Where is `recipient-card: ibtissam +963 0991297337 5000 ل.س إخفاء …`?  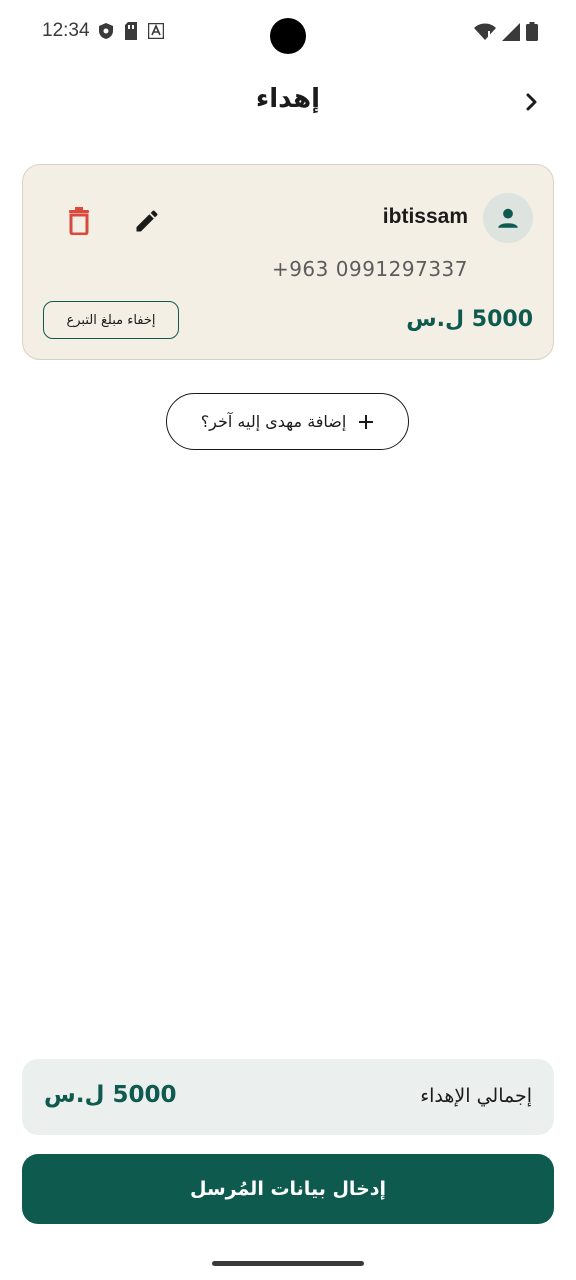 recipient-card: ibtissam +963 0991297337 5000 ل.س إخفاء … is located at coordinates (288, 262).